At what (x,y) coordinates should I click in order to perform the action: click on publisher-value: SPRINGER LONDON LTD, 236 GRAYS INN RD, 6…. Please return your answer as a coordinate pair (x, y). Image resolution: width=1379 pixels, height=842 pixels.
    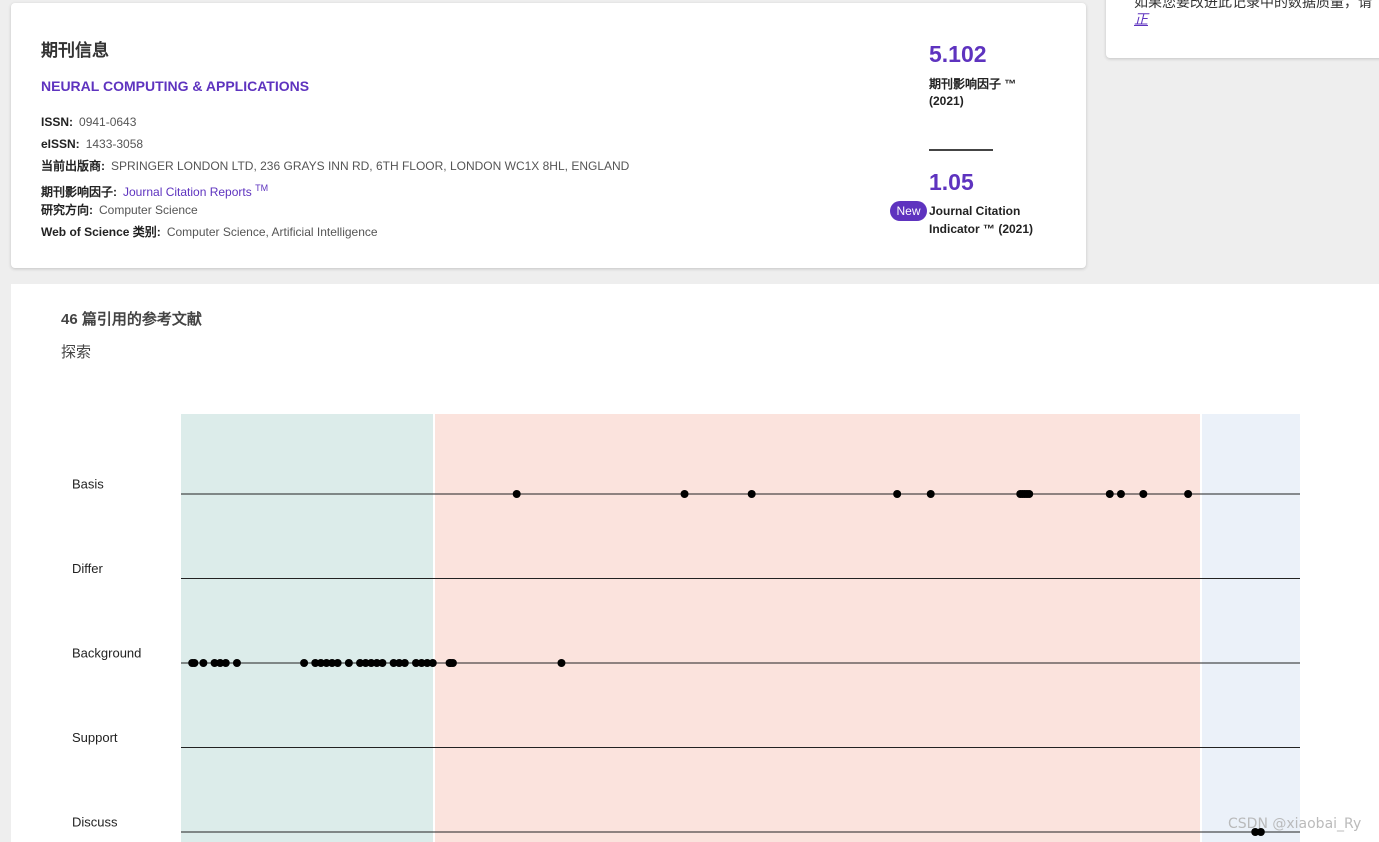
    Looking at the image, I should click on (370, 166).